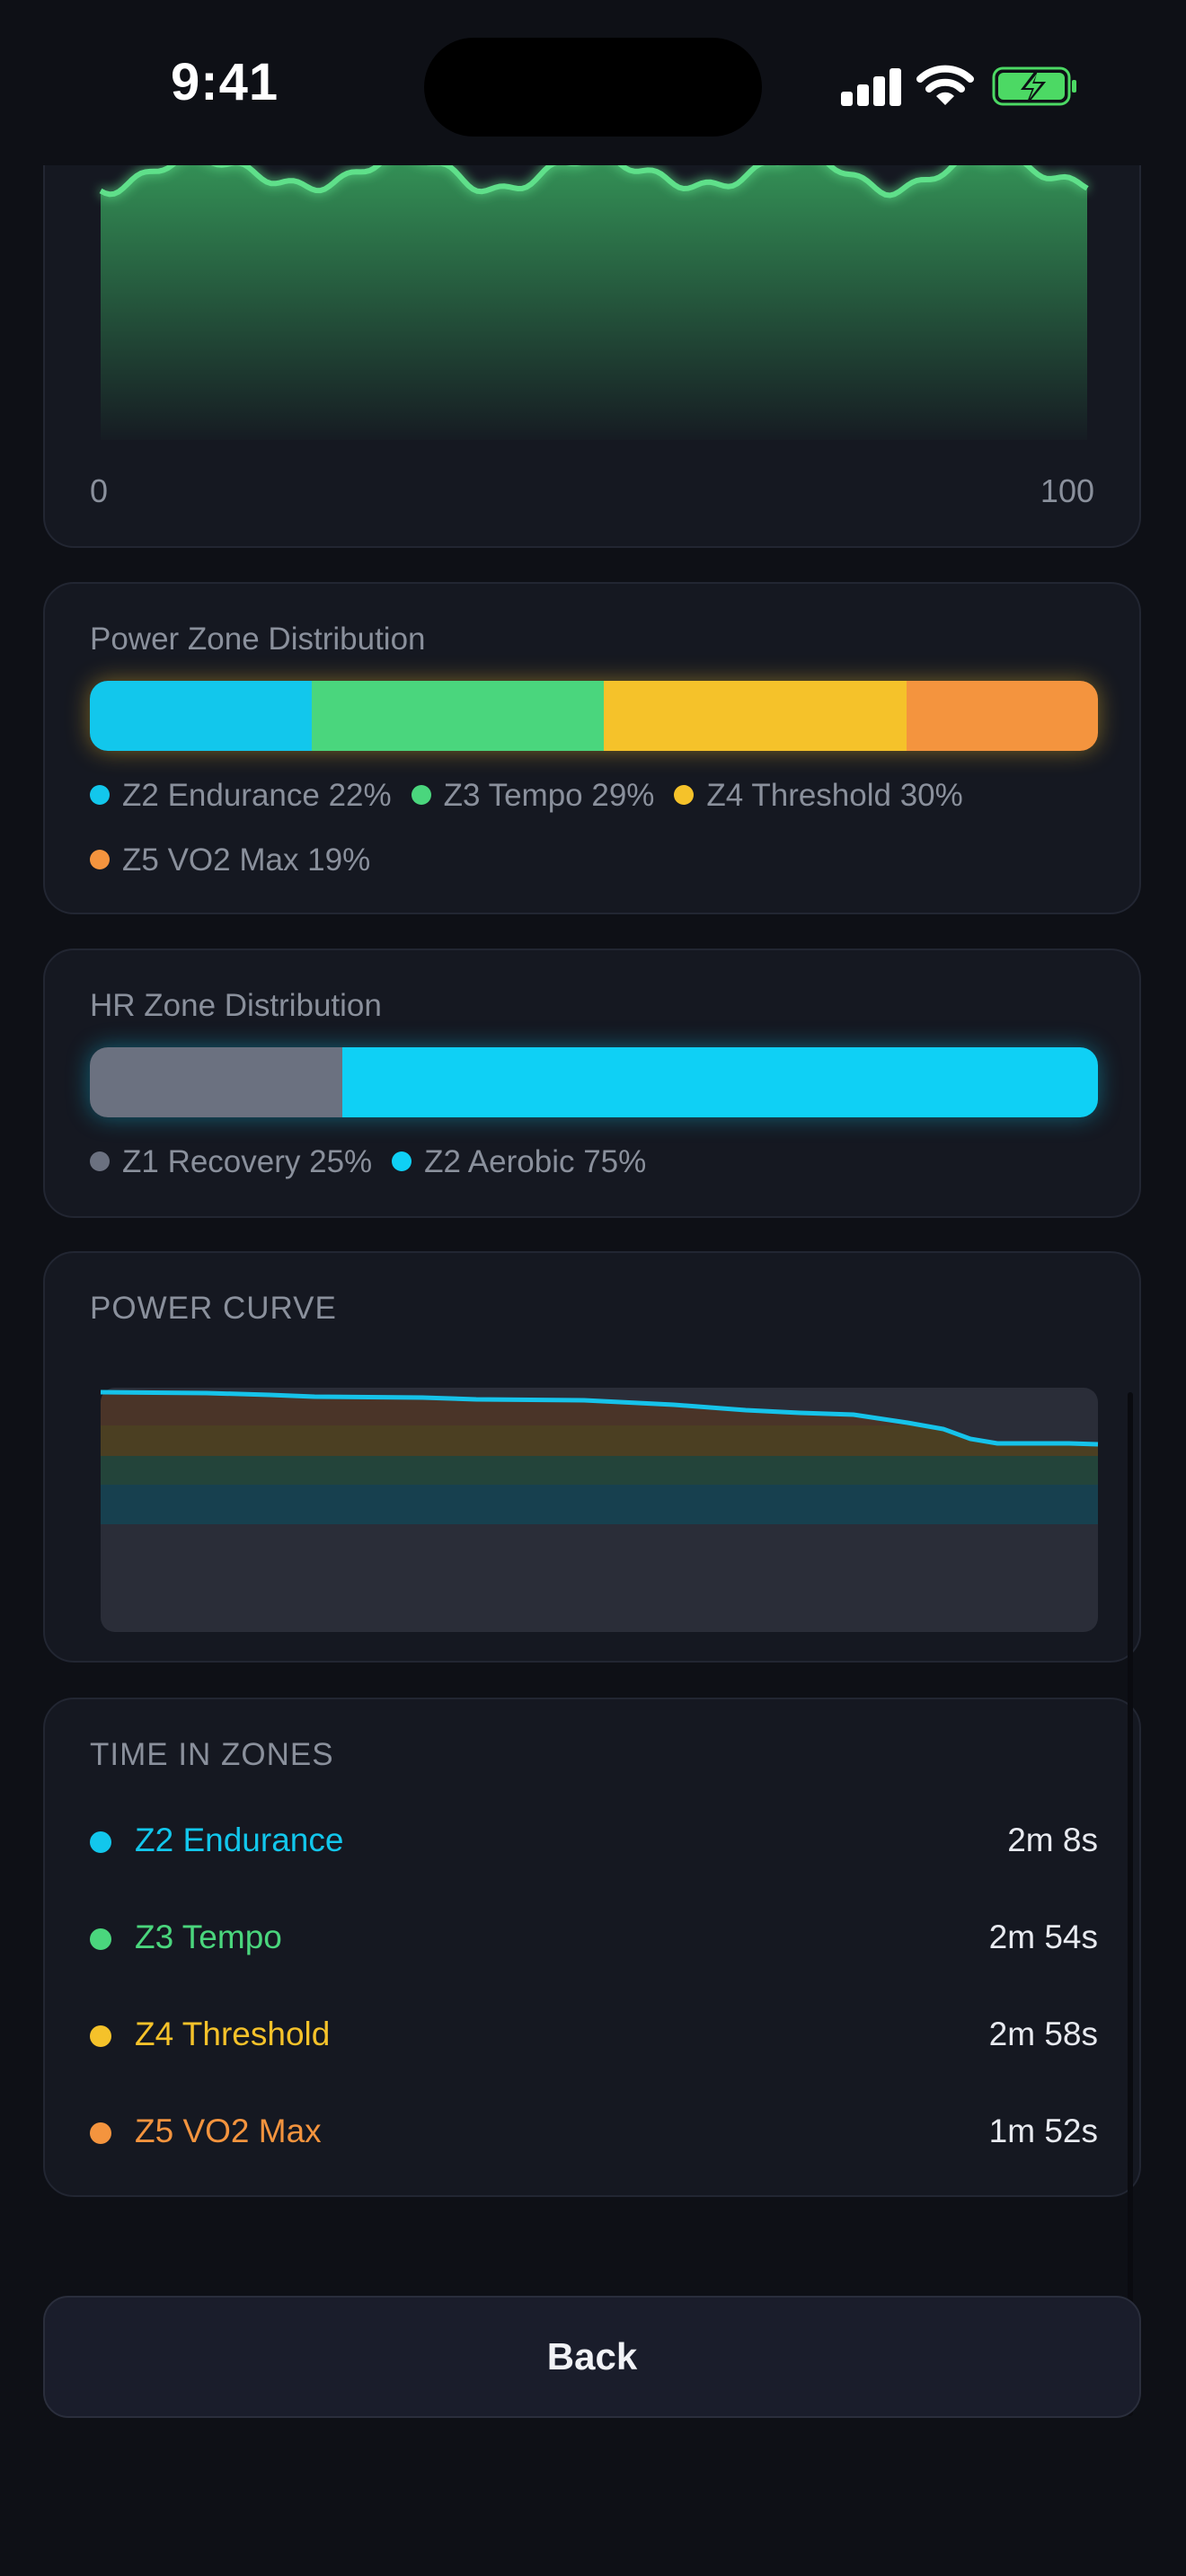  Describe the element at coordinates (228, 2131) in the screenshot. I see `zone-name: Z5 VO2 Max` at that location.